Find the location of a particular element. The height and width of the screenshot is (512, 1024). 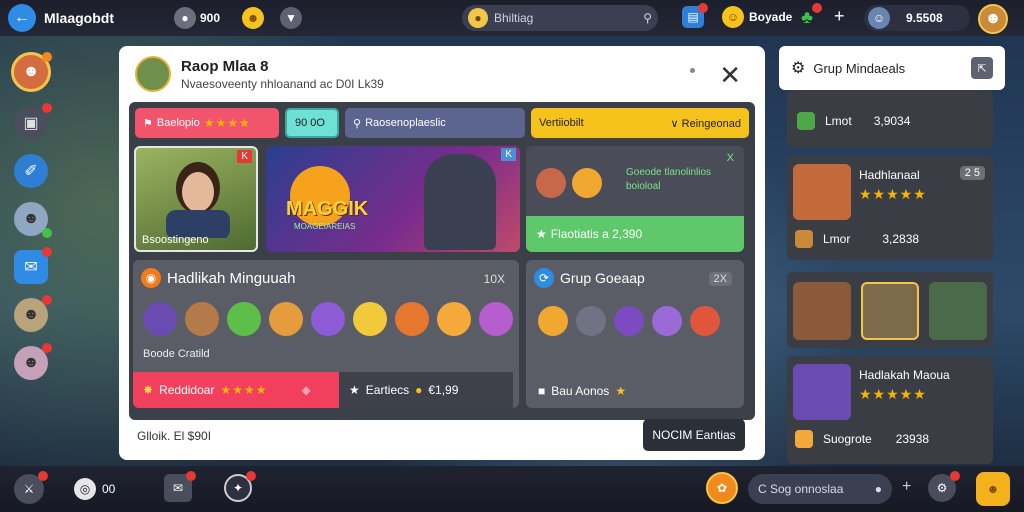

plus-icon: + is located at coordinates (907, 486).